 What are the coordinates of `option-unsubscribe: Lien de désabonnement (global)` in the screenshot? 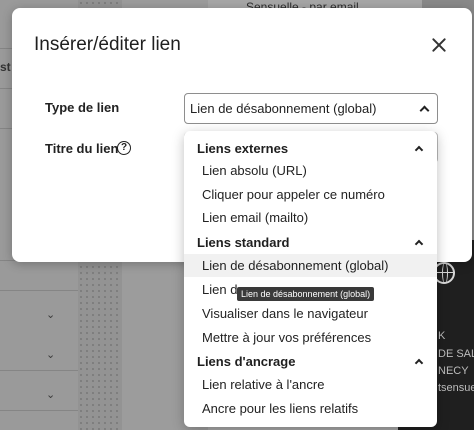 It's located at (310, 265).